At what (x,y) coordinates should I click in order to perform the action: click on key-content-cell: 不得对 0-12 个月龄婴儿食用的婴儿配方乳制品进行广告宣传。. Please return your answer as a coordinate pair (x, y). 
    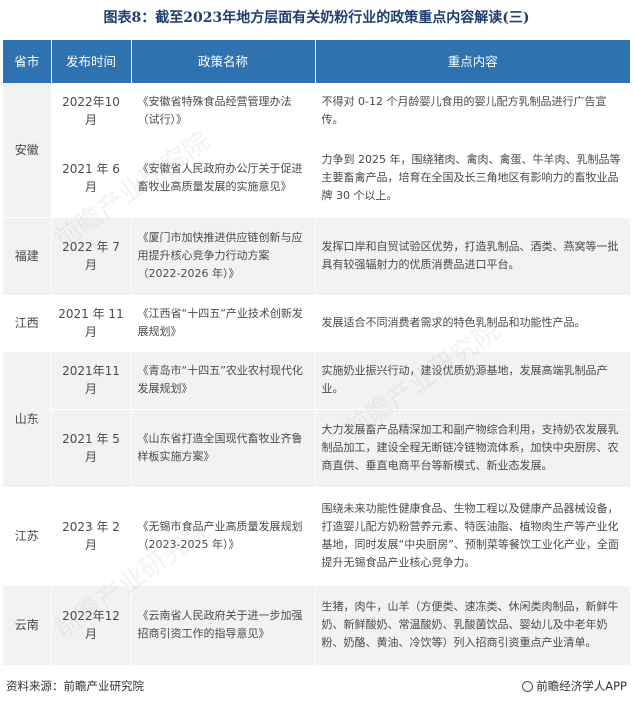
    Looking at the image, I should click on (472, 111).